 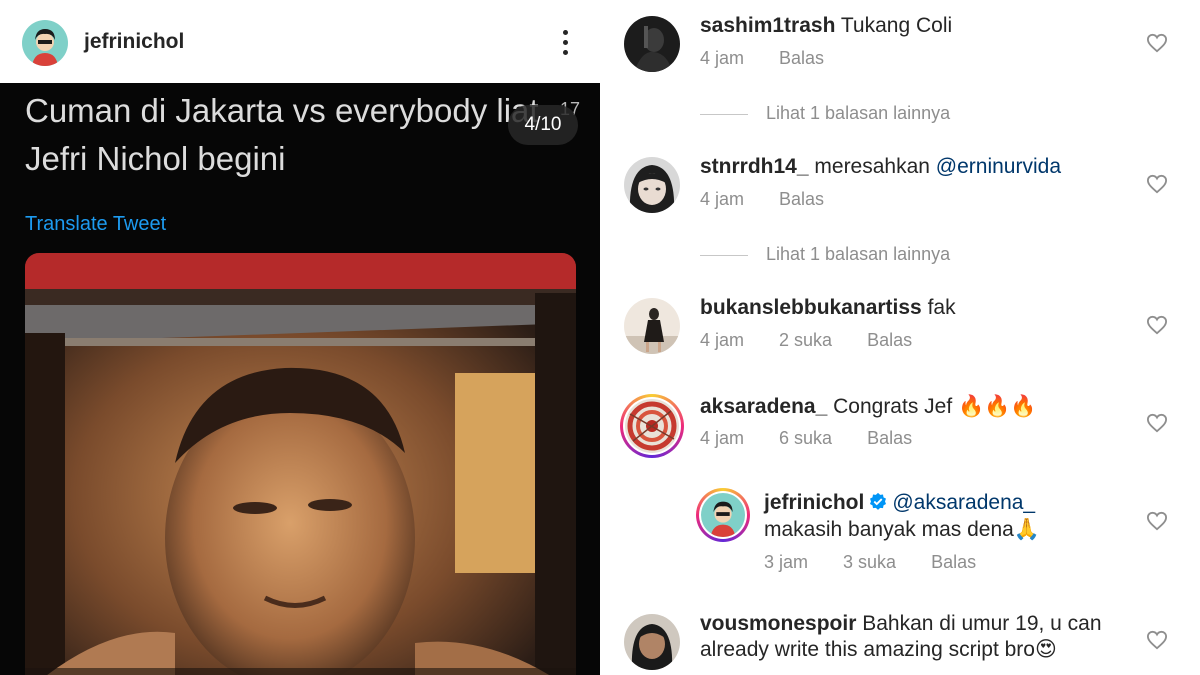 What do you see at coordinates (805, 438) in the screenshot?
I see `comment-likes: 6 suka` at bounding box center [805, 438].